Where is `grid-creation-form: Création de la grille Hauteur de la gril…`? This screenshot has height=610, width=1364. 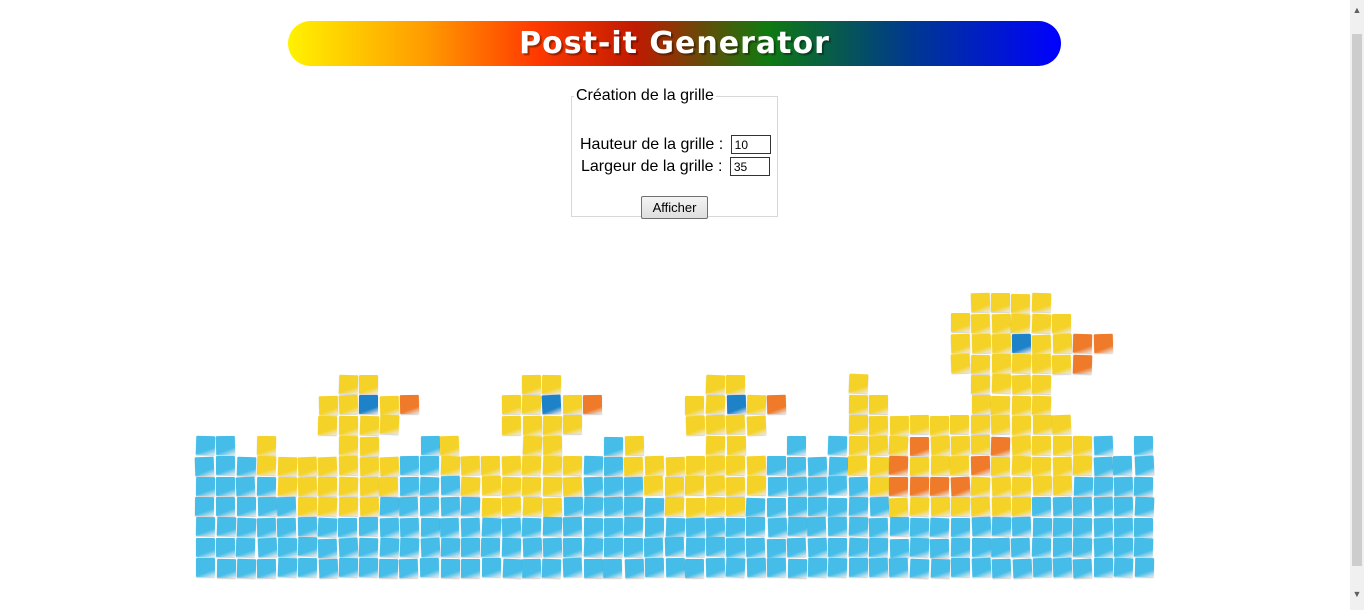 grid-creation-form: Création de la grille Hauteur de la gril… is located at coordinates (674, 153).